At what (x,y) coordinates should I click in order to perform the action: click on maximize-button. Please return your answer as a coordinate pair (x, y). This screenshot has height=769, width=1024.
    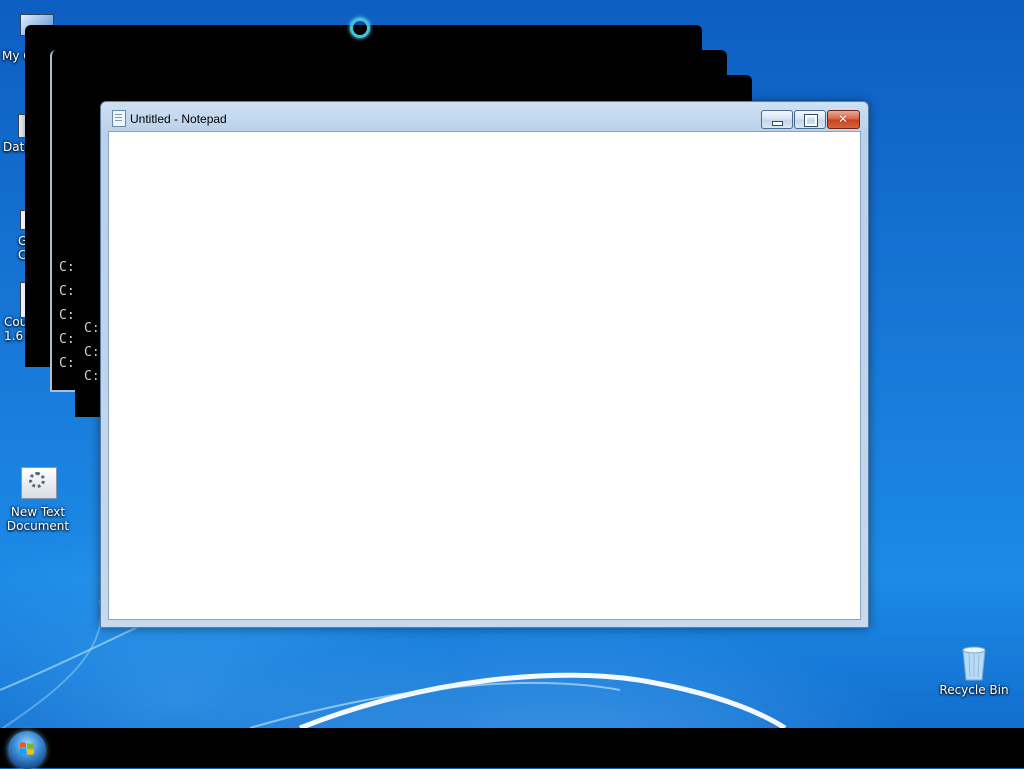
    Looking at the image, I should click on (810, 119).